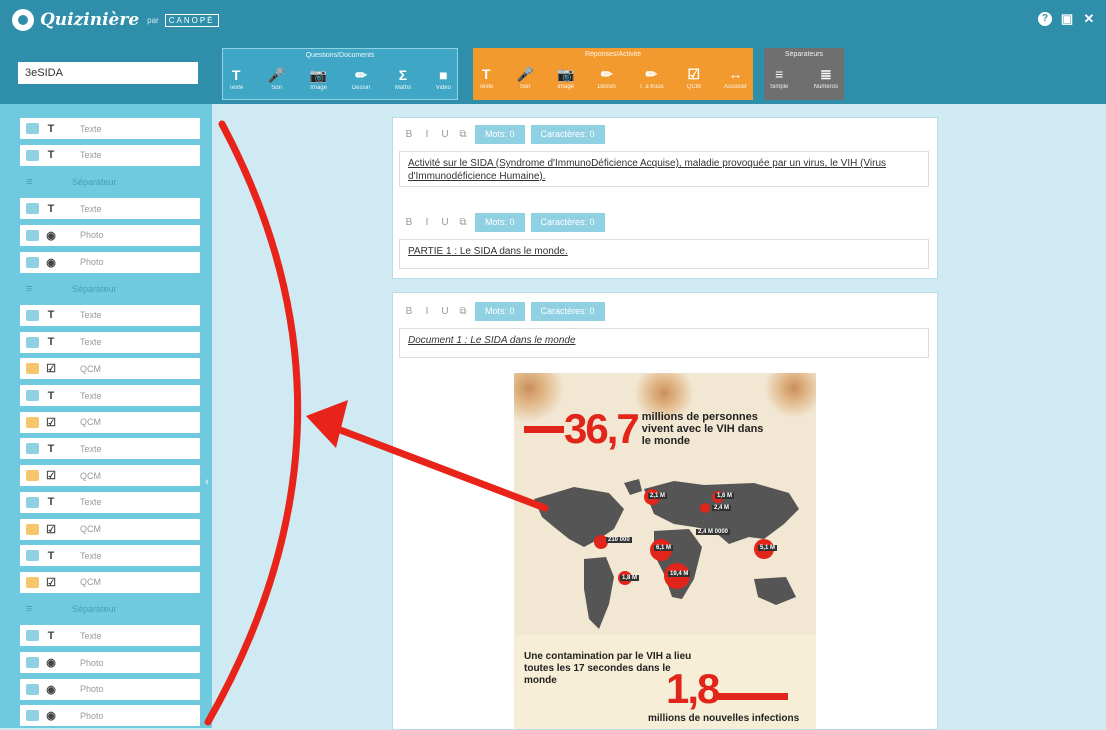  Describe the element at coordinates (722, 508) in the screenshot. I see `region-label: 2,4 M` at that location.